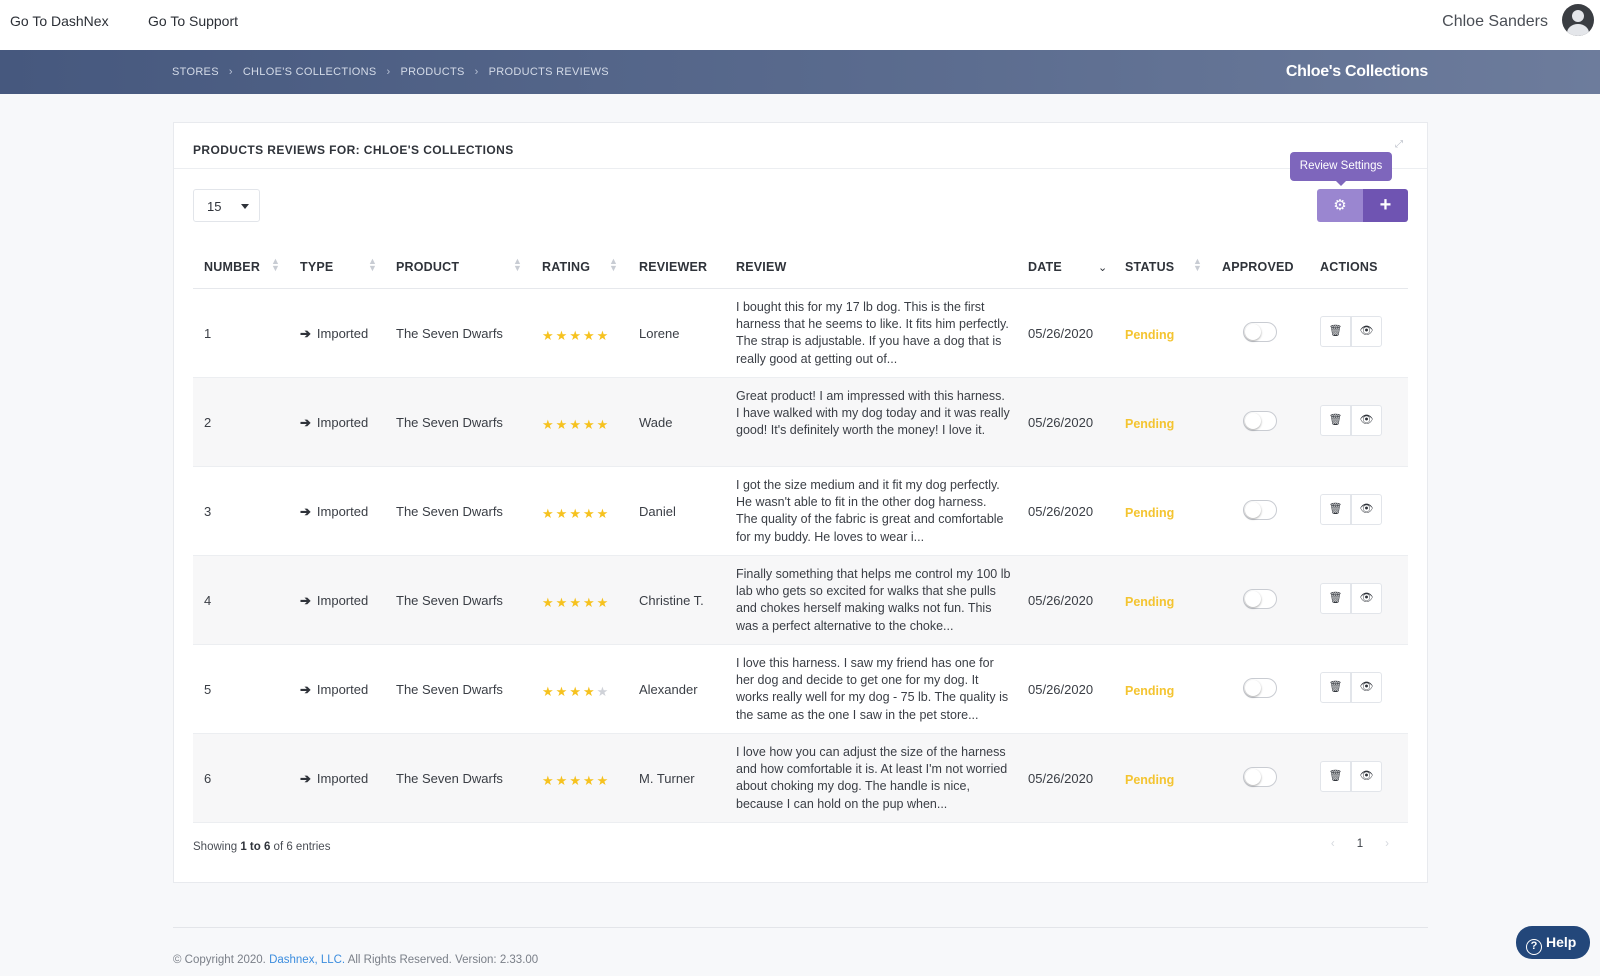 The width and height of the screenshot is (1600, 976). What do you see at coordinates (1578, 20) in the screenshot?
I see `user-avatar-icon` at bounding box center [1578, 20].